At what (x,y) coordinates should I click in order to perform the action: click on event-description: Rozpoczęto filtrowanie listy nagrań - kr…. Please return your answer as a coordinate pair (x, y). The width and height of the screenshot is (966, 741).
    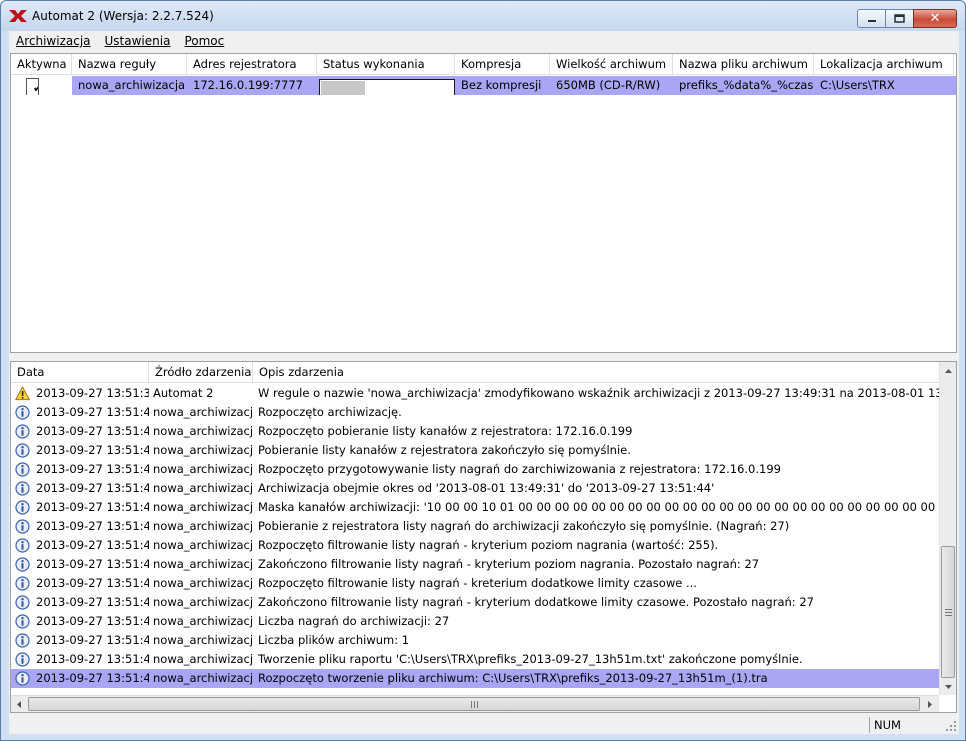
    Looking at the image, I should click on (488, 545).